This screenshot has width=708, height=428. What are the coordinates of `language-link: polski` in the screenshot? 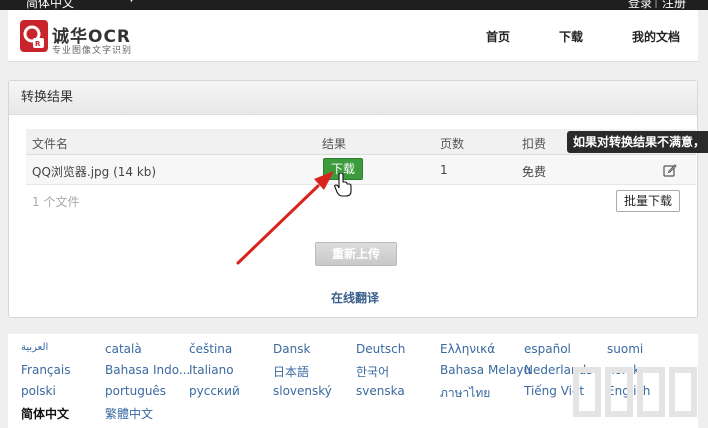 It's located at (38, 391).